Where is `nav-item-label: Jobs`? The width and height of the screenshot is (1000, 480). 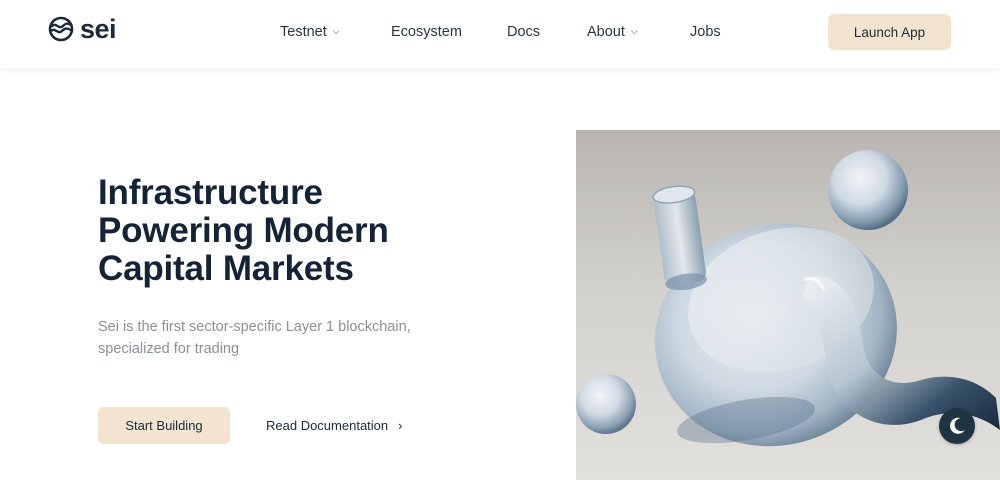
nav-item-label: Jobs is located at coordinates (705, 32).